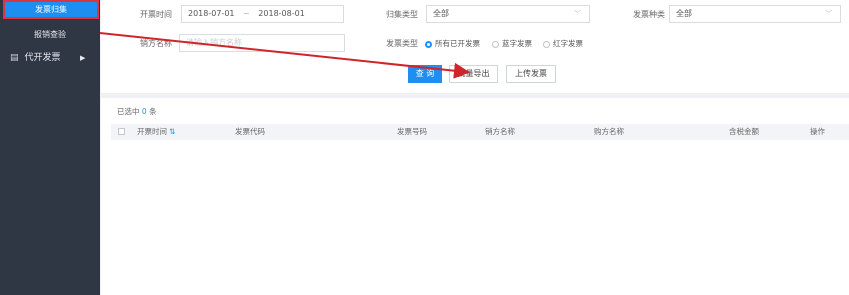 This screenshot has height=295, width=849. I want to click on sidebar-group-issue-invoice: ▤ 代开发票 ▶, so click(50, 58).